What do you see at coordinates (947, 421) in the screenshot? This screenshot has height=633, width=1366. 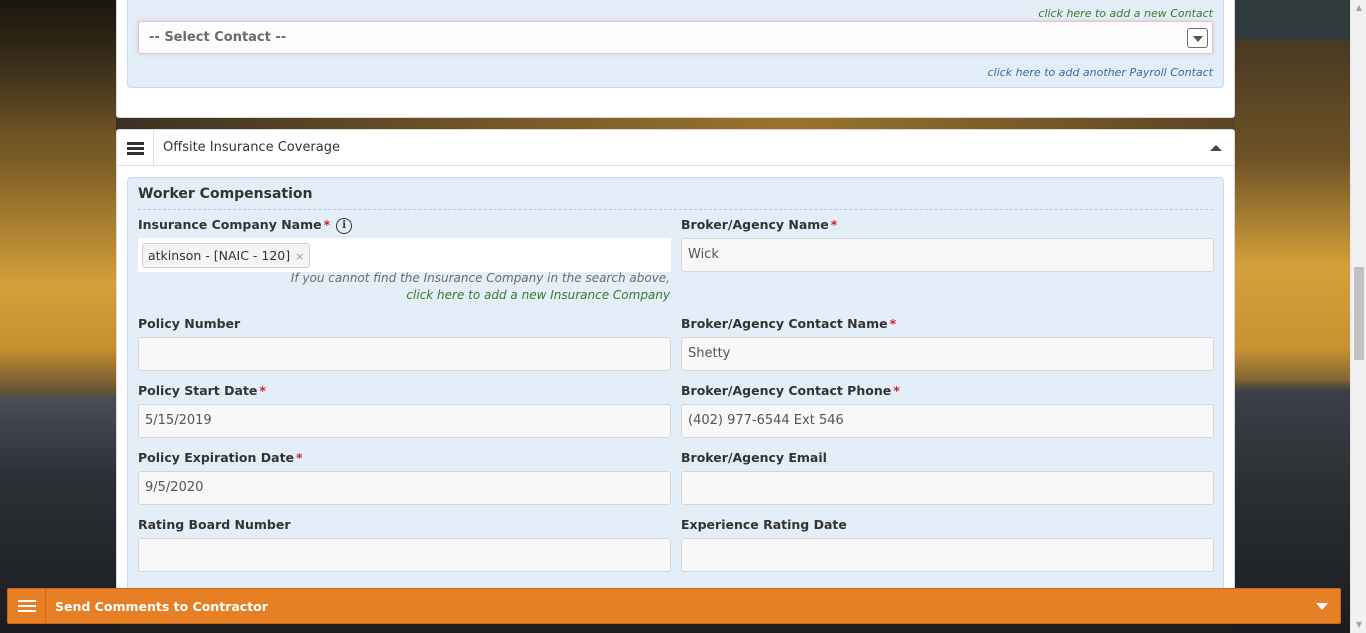 I see `broker-phone-input: (402) 977-6544 Ext 546` at bounding box center [947, 421].